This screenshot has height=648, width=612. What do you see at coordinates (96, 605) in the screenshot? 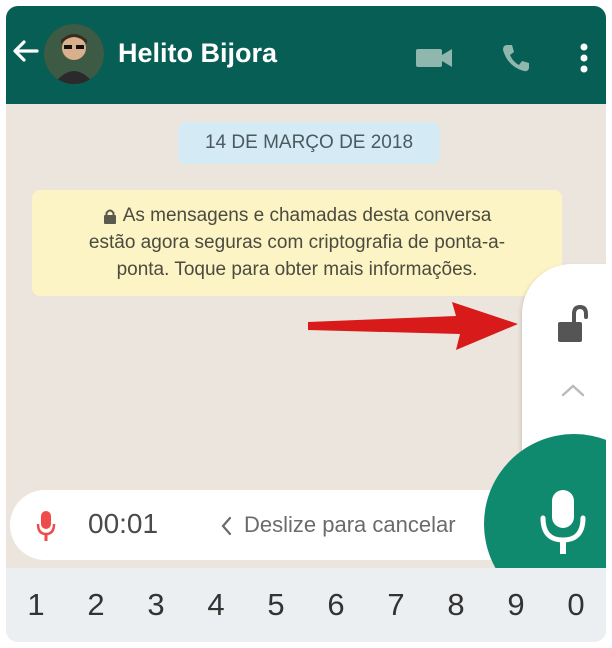
I see `key-2: 2` at bounding box center [96, 605].